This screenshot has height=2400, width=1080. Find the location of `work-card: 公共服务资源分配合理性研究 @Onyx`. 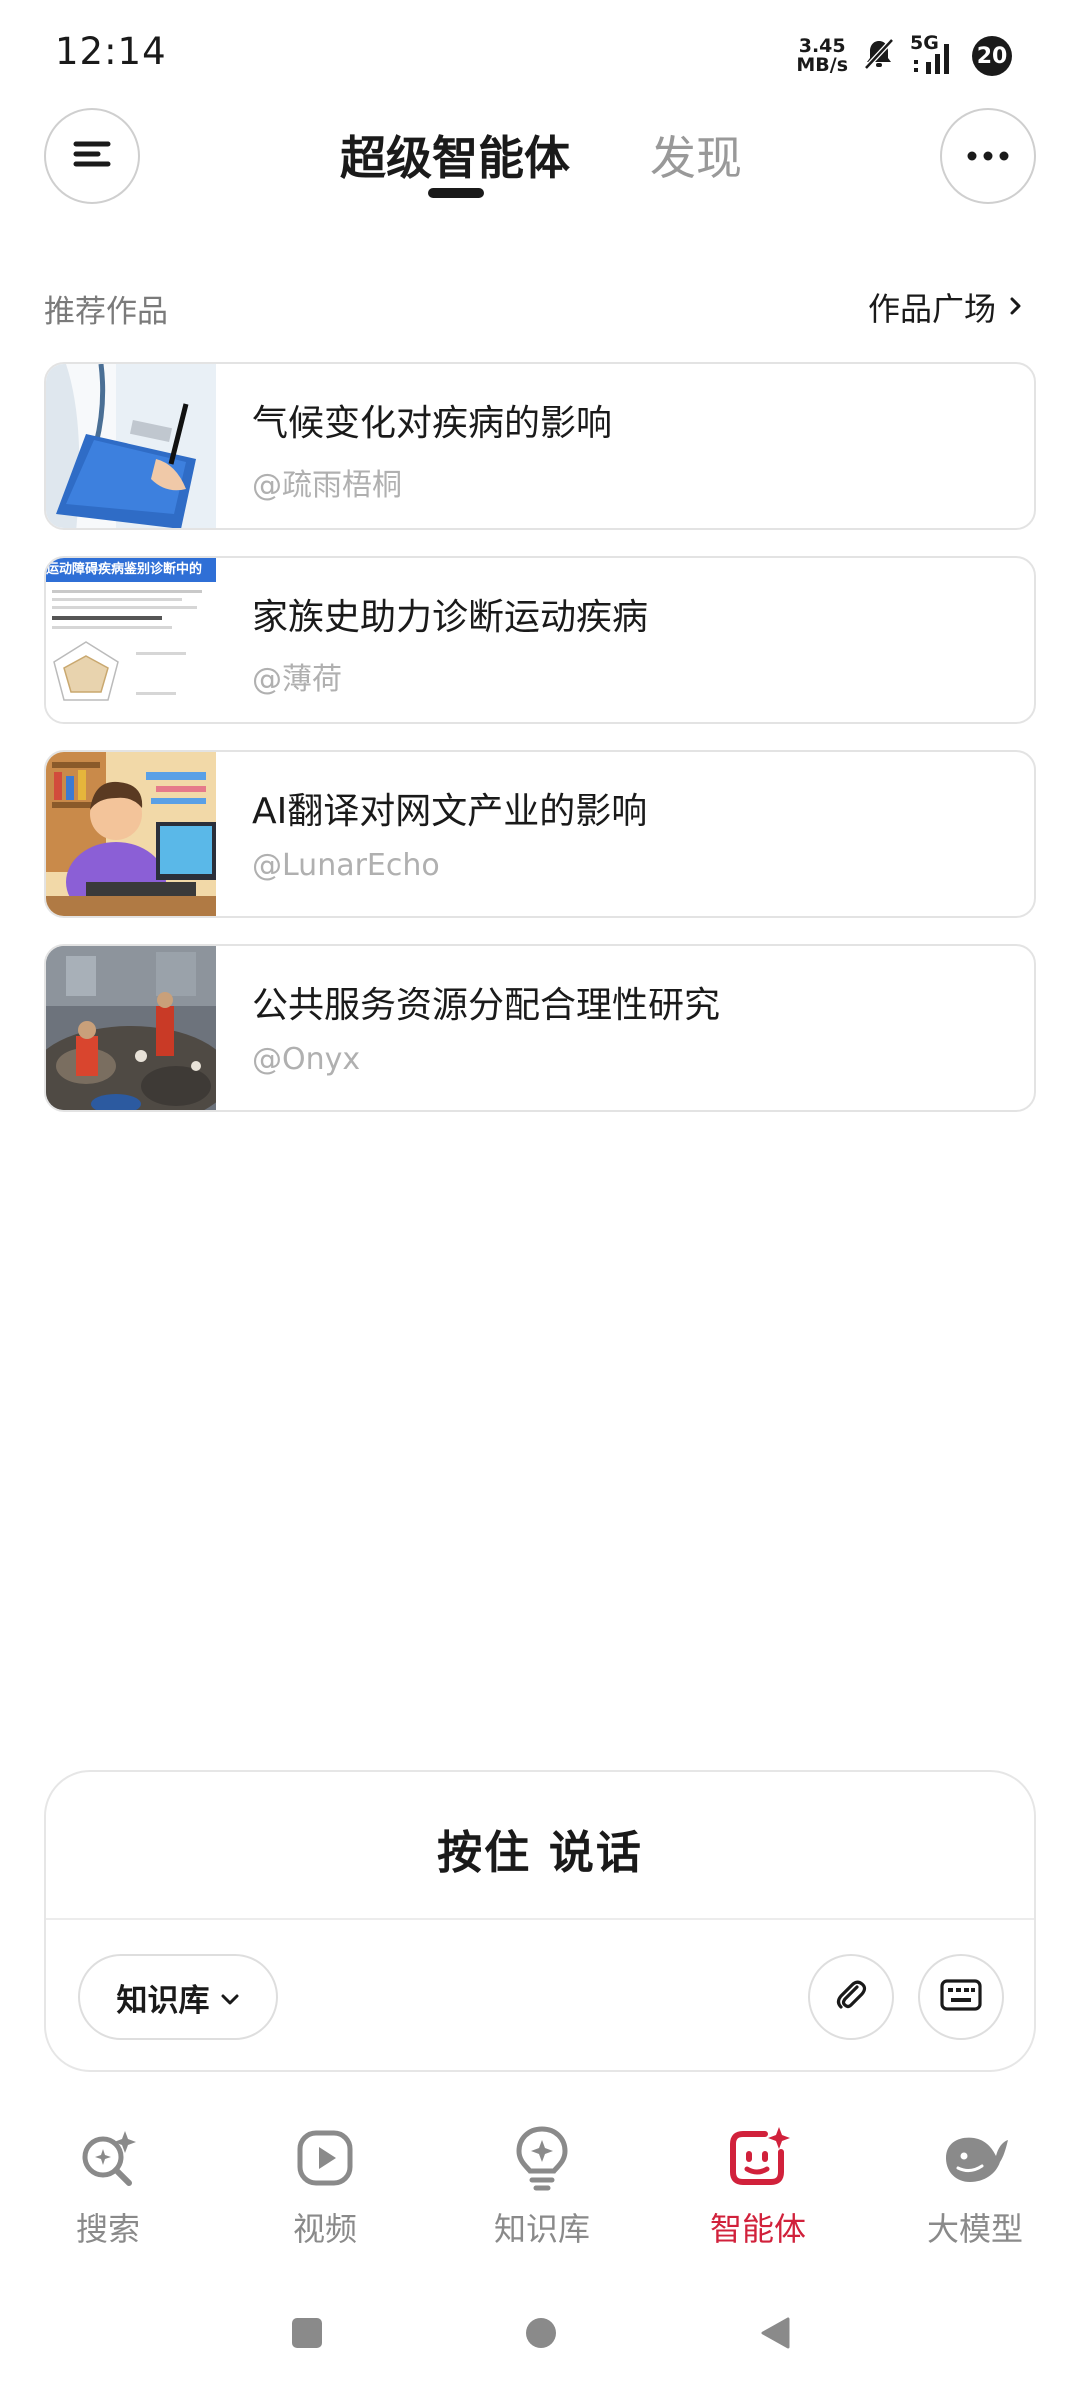

work-card: 公共服务资源分配合理性研究 @Onyx is located at coordinates (540, 1028).